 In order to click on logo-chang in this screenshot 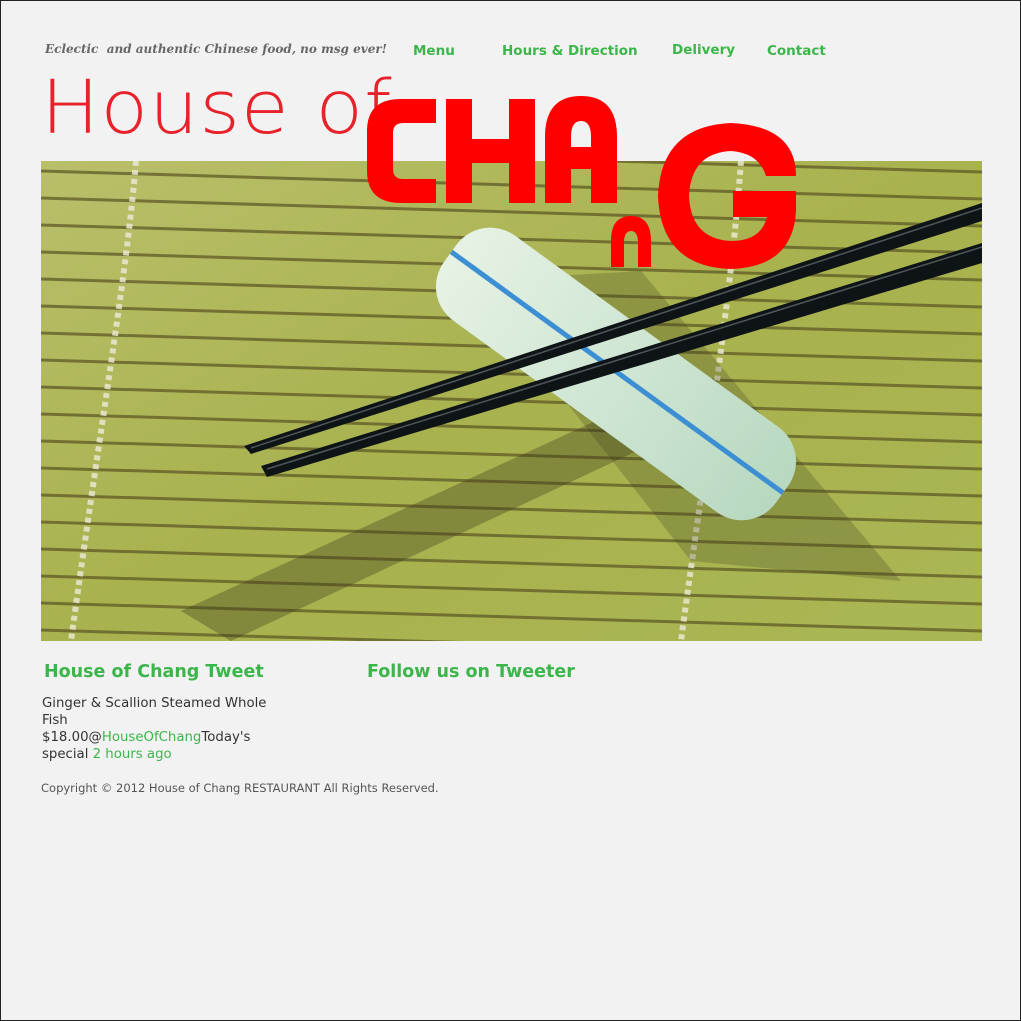, I will do `click(581, 182)`.